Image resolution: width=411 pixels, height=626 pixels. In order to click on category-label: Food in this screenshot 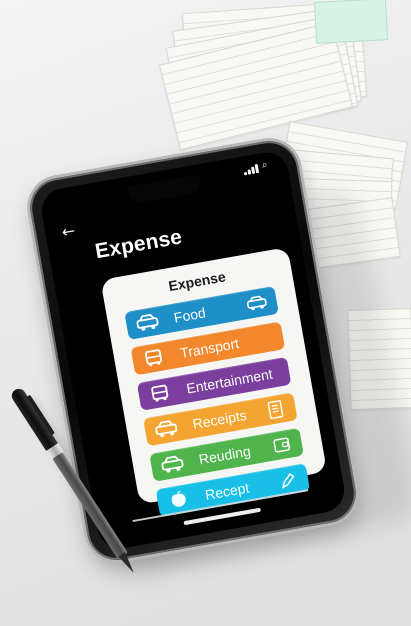, I will do `click(189, 315)`.